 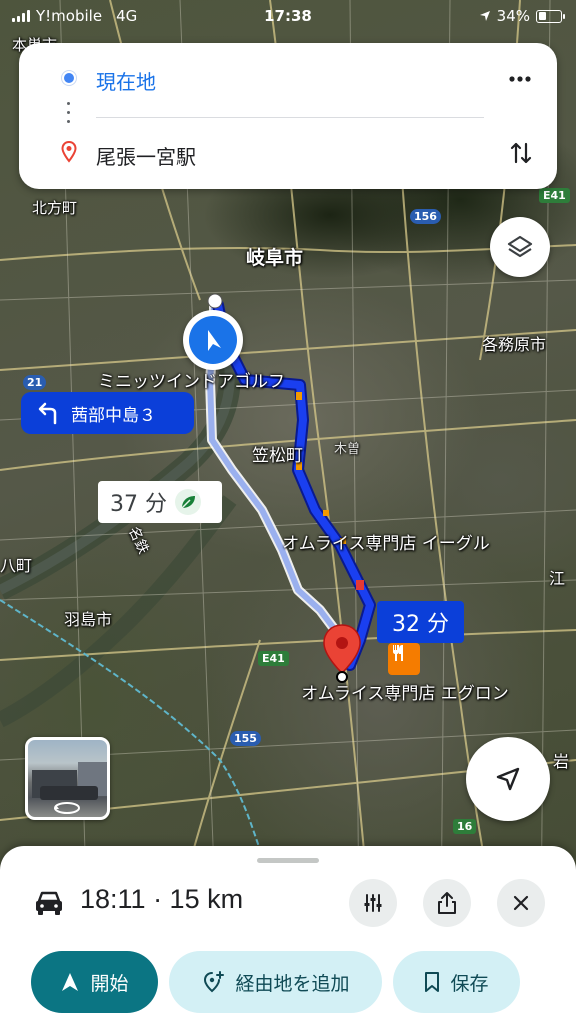 What do you see at coordinates (69, 78) in the screenshot?
I see `origin-dot-icon` at bounding box center [69, 78].